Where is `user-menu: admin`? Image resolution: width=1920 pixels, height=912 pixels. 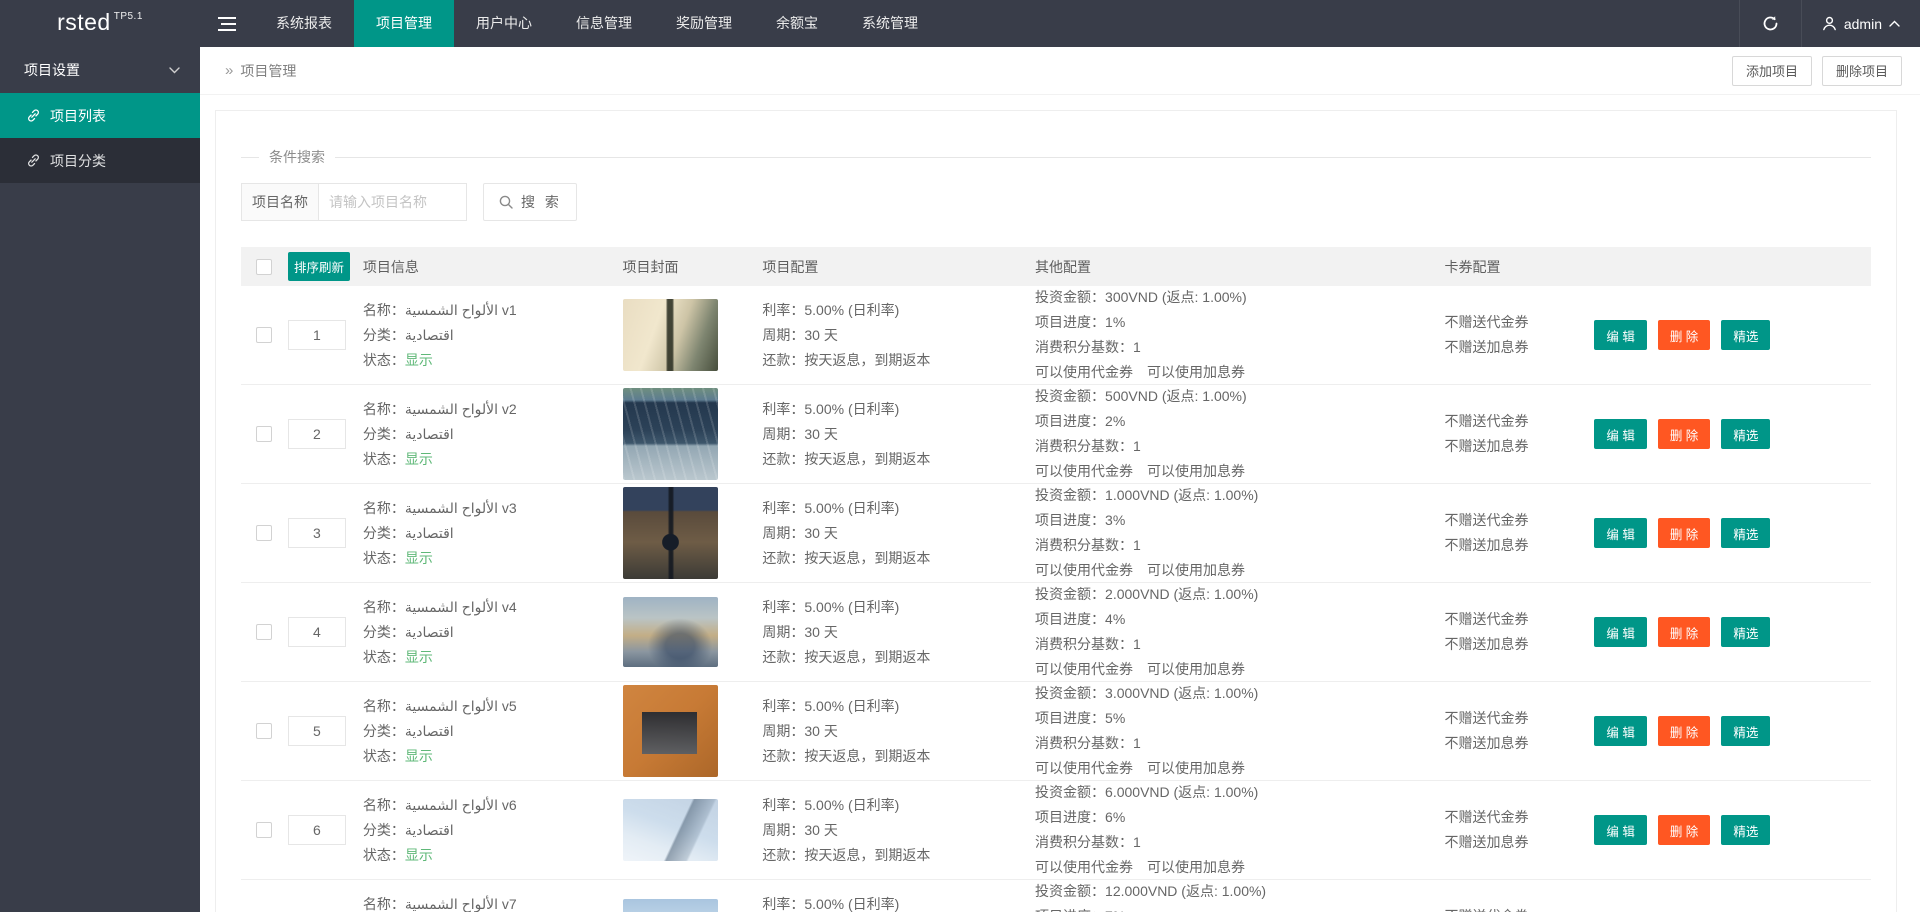 user-menu: admin is located at coordinates (1860, 23).